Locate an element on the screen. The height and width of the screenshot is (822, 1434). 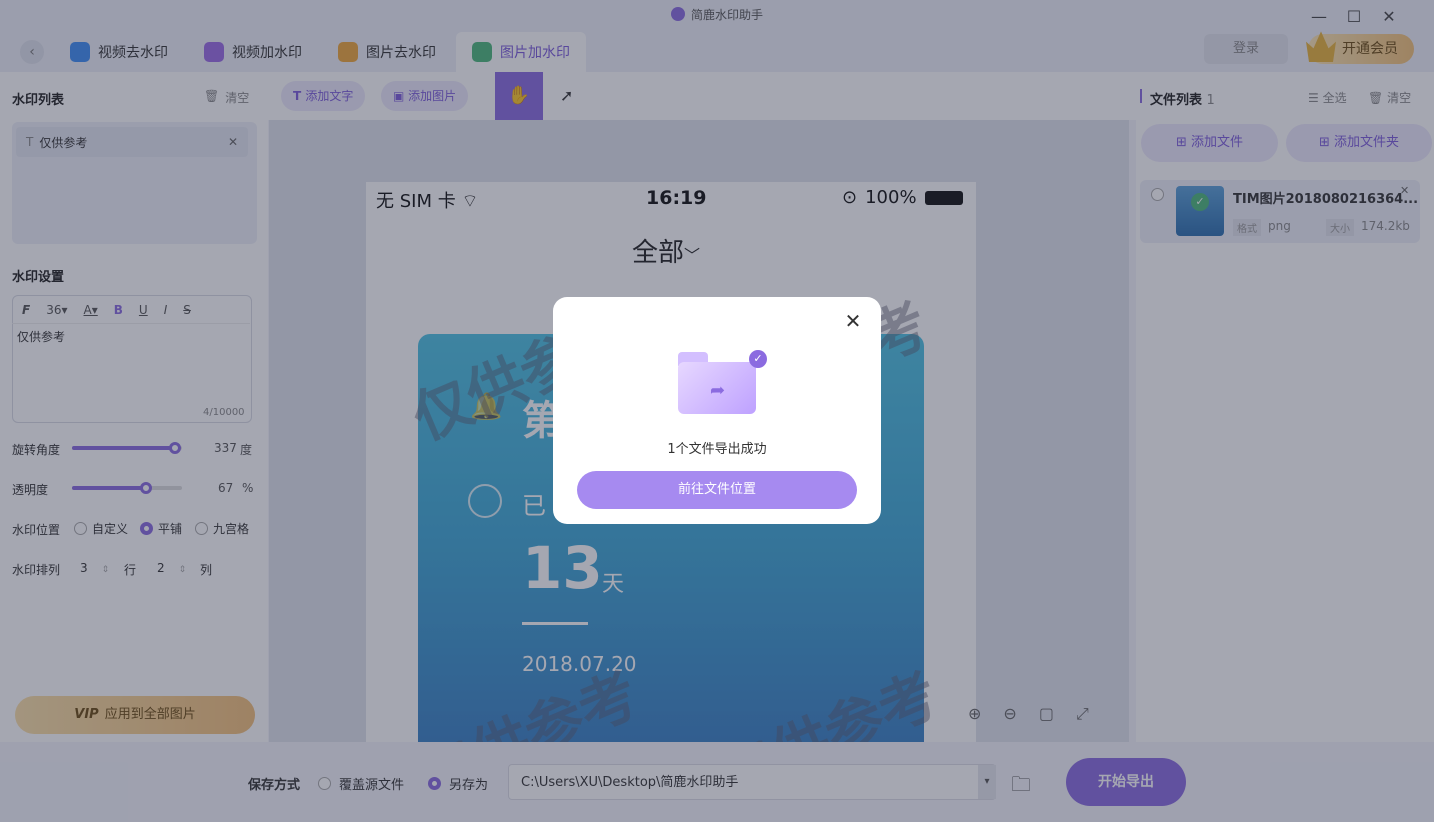
folder-success-icon: ➦ is located at coordinates (717, 388).